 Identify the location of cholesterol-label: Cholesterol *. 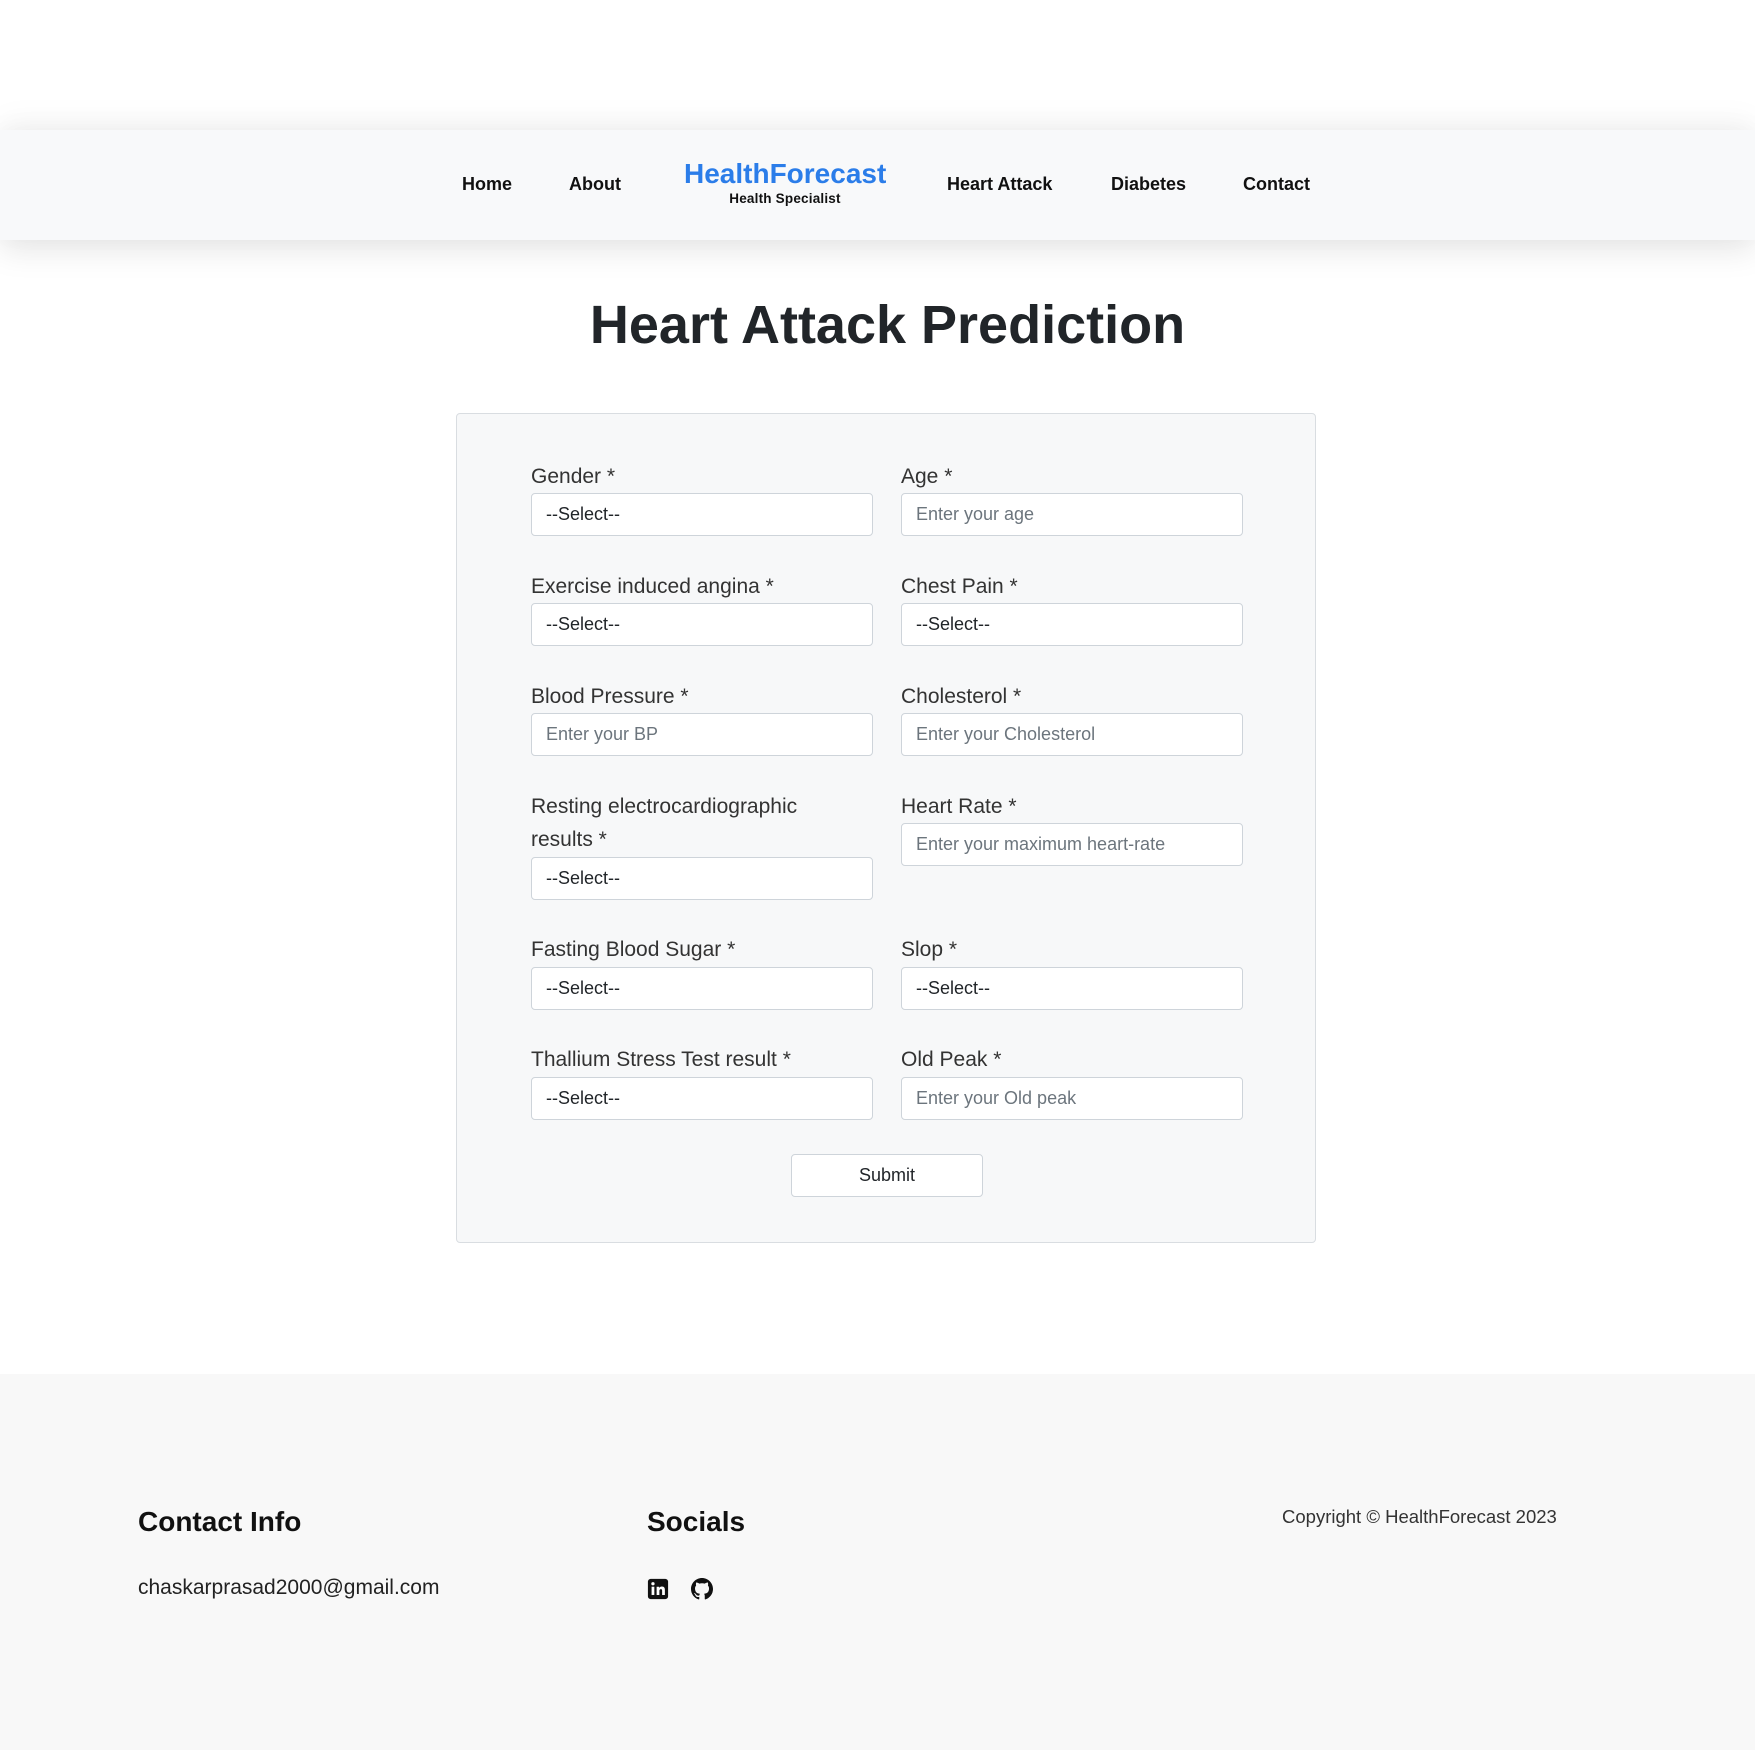
(961, 696).